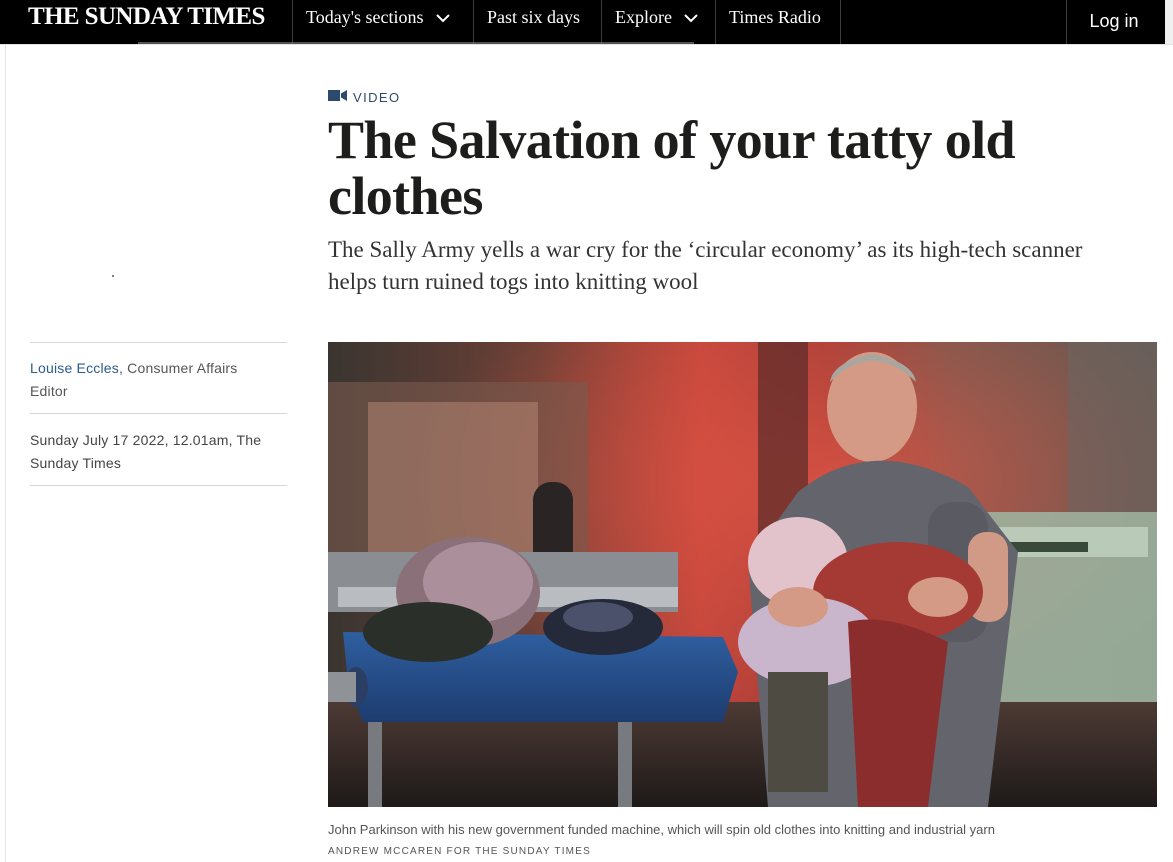 This screenshot has height=862, width=1173. Describe the element at coordinates (459, 851) in the screenshot. I see `photo-credit: ANDREW MCCAREN FOR THE SUNDAY TIMES` at that location.